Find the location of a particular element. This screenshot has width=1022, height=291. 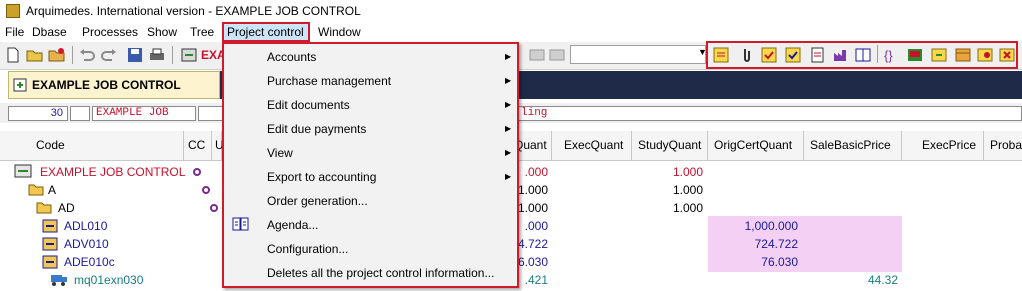

agenda-icon is located at coordinates (240, 224).